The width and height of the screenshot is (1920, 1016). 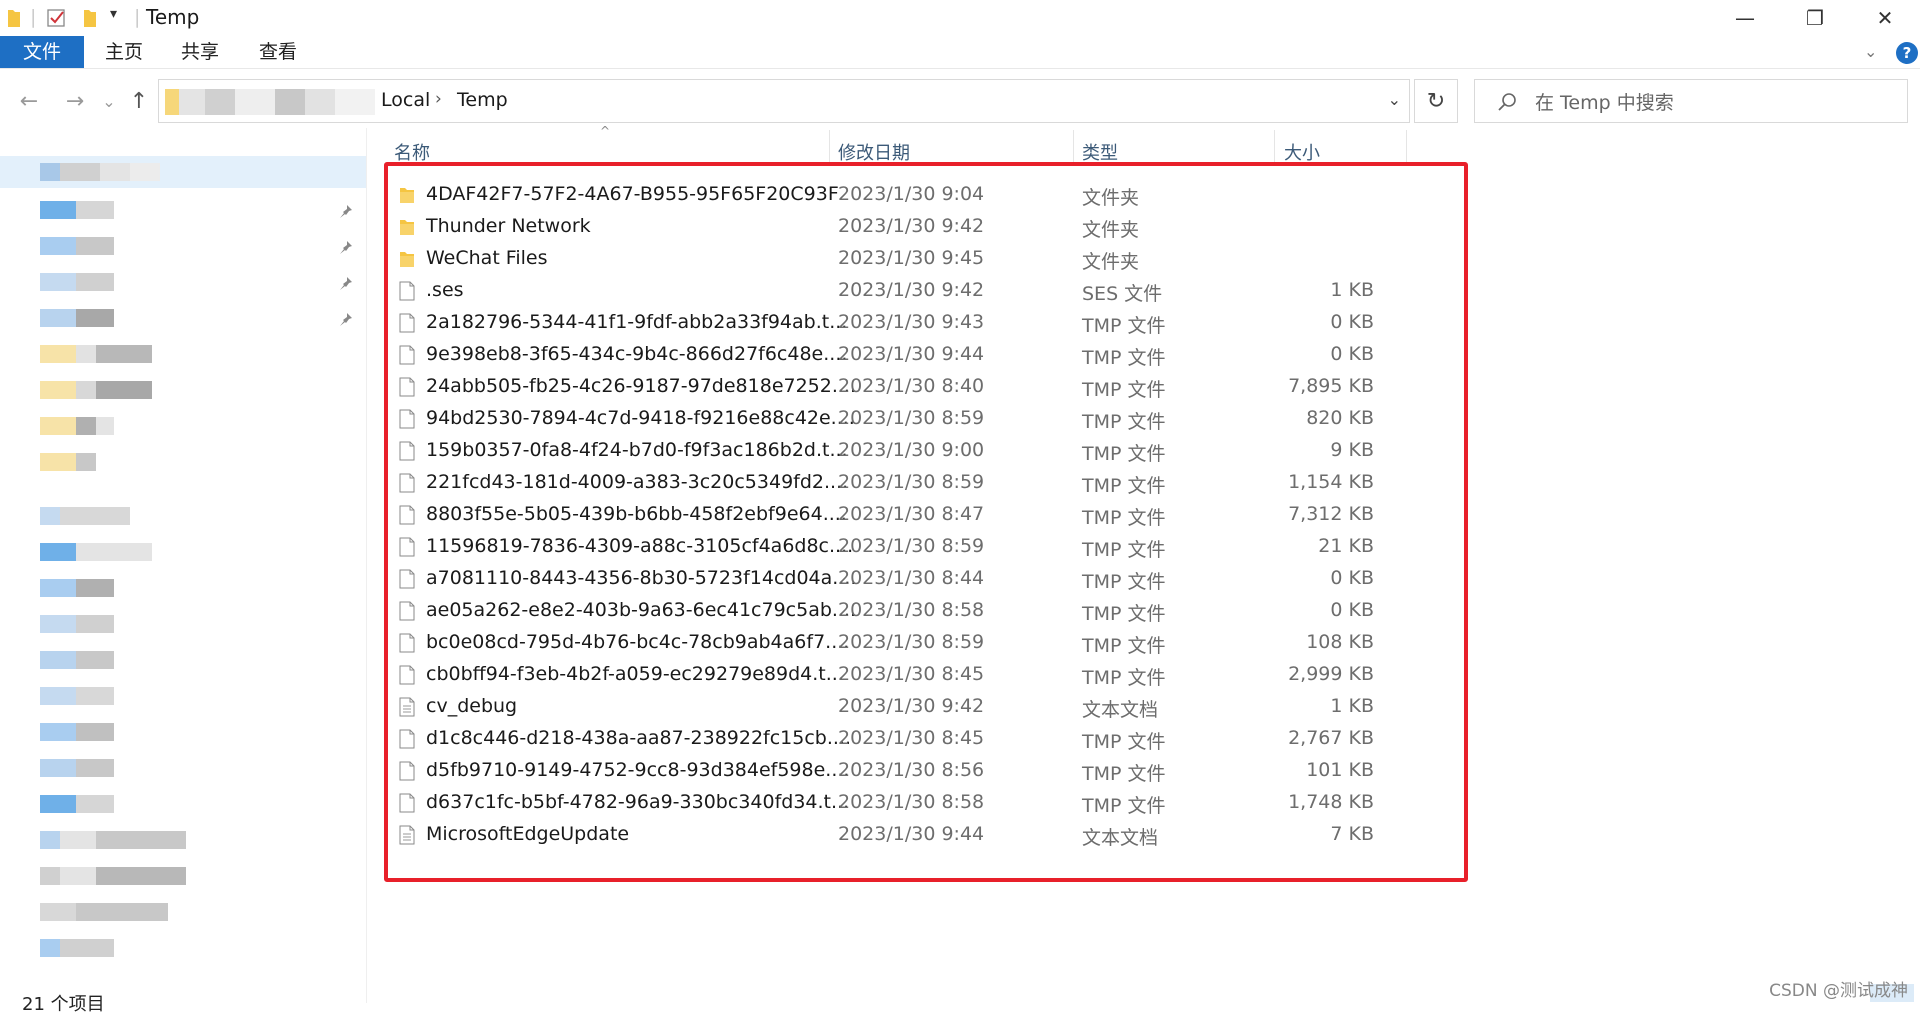 I want to click on column-header-type: 类型, so click(x=1100, y=152).